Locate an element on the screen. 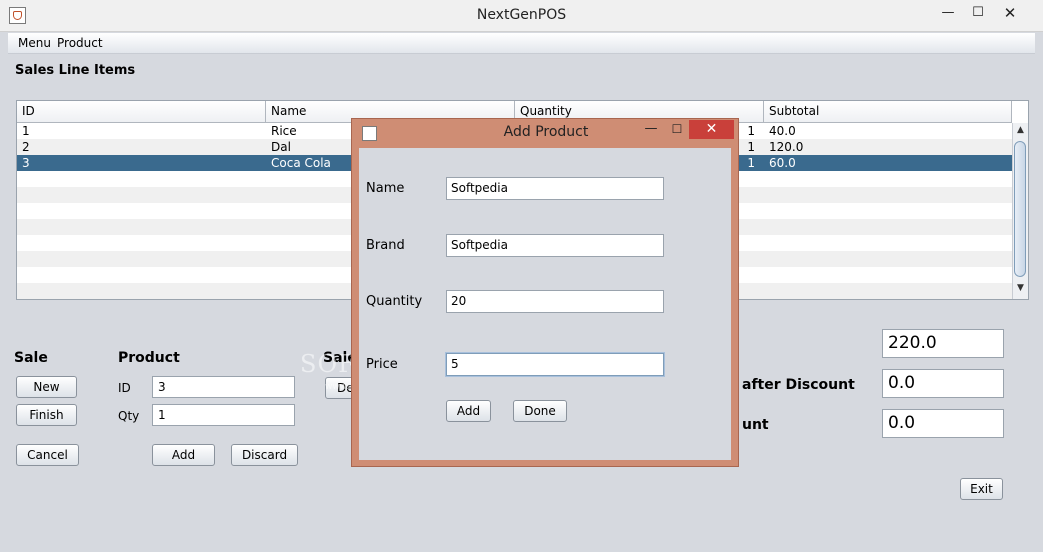 This screenshot has width=1043, height=552. dialog-minimize-button: — is located at coordinates (651, 130).